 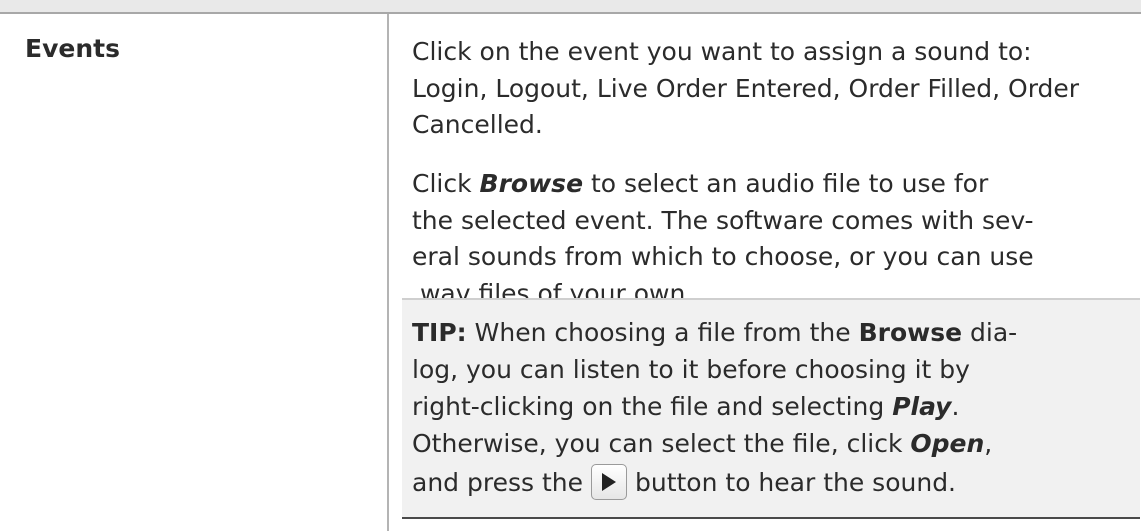 I want to click on tip-line1-a: When choosing a file from the, so click(x=662, y=332).